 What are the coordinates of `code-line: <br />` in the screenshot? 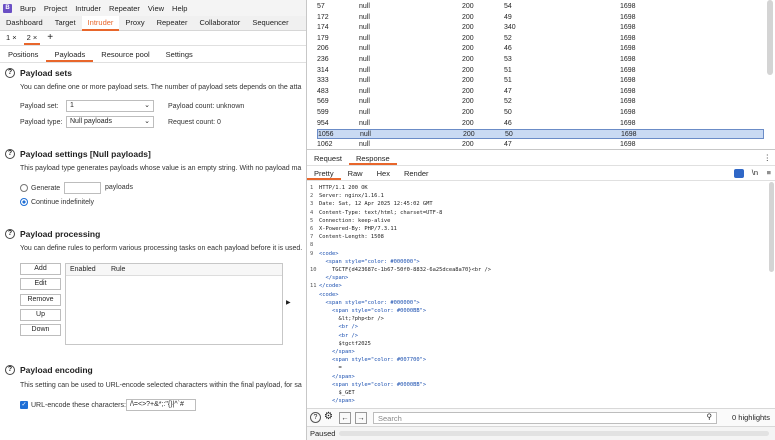 It's located at (338, 335).